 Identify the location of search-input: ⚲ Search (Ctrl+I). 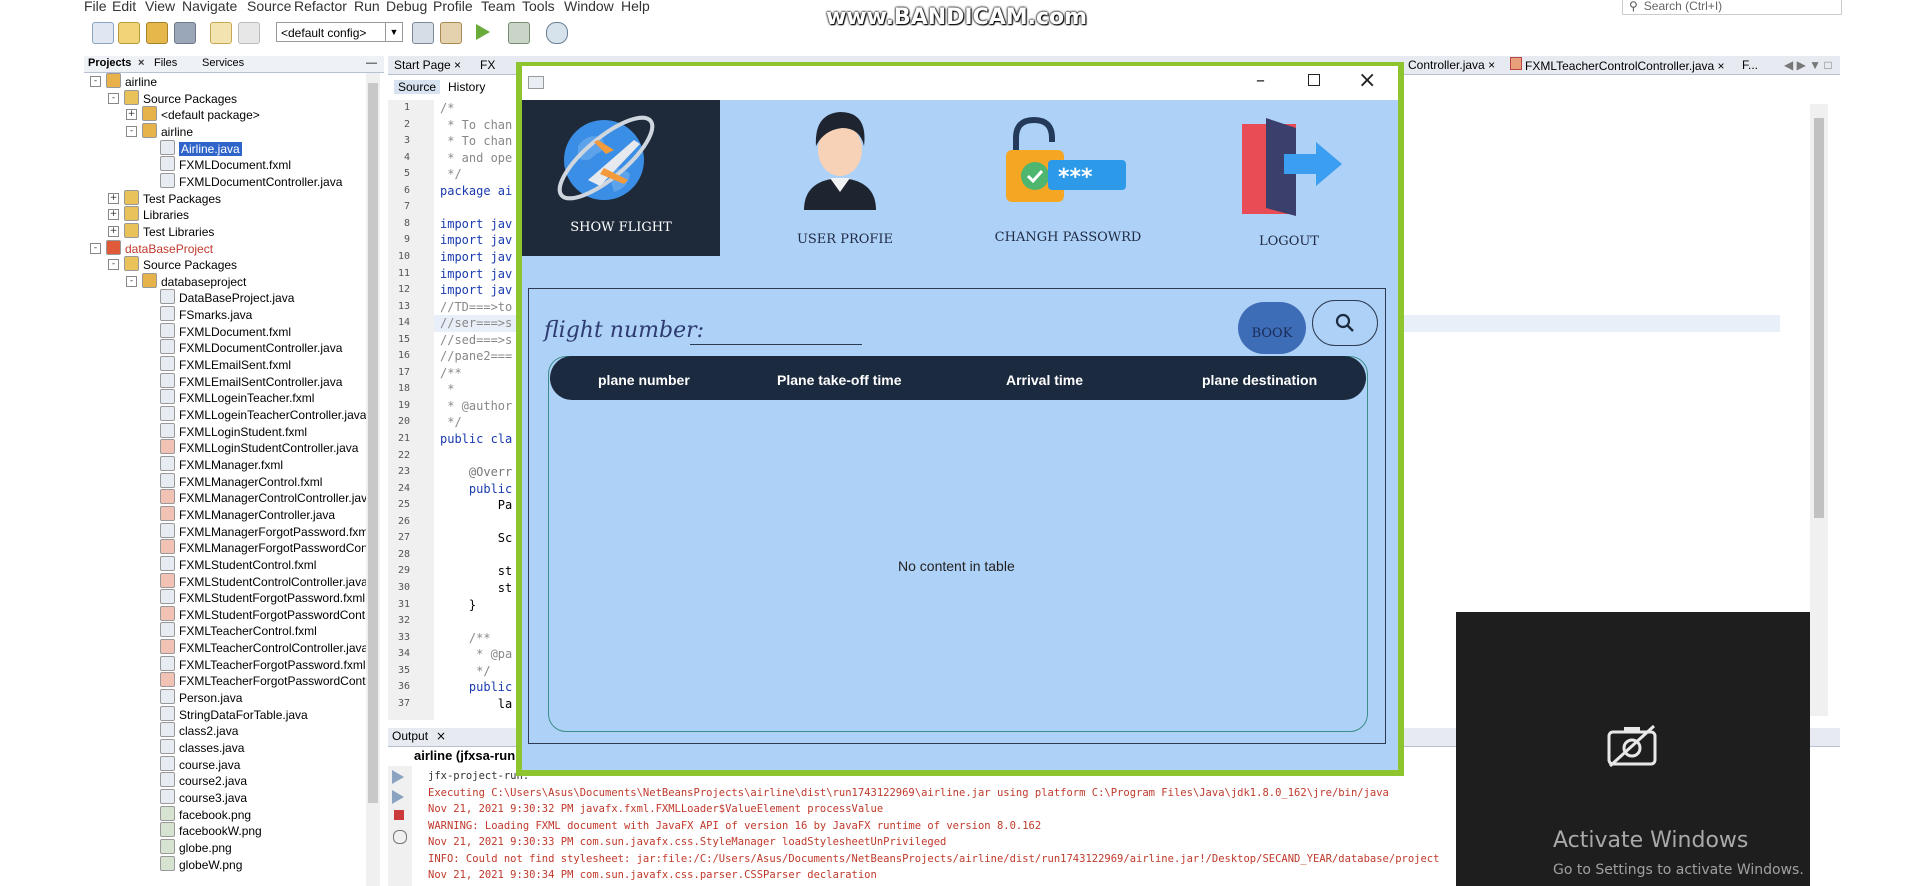
(1732, 7).